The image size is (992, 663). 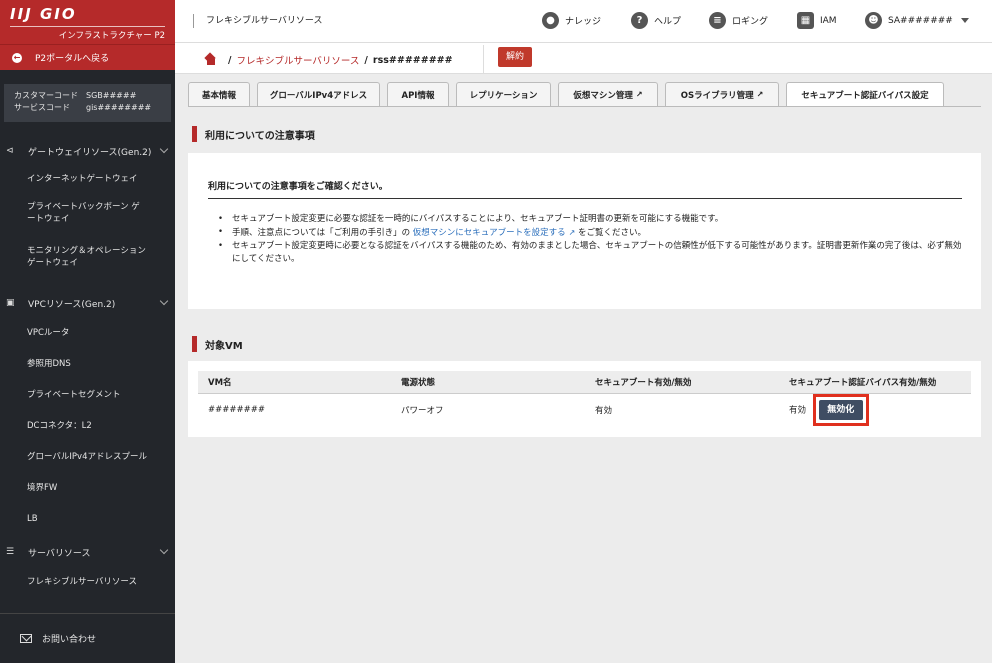 I want to click on service-code-value: gis########, so click(x=119, y=107).